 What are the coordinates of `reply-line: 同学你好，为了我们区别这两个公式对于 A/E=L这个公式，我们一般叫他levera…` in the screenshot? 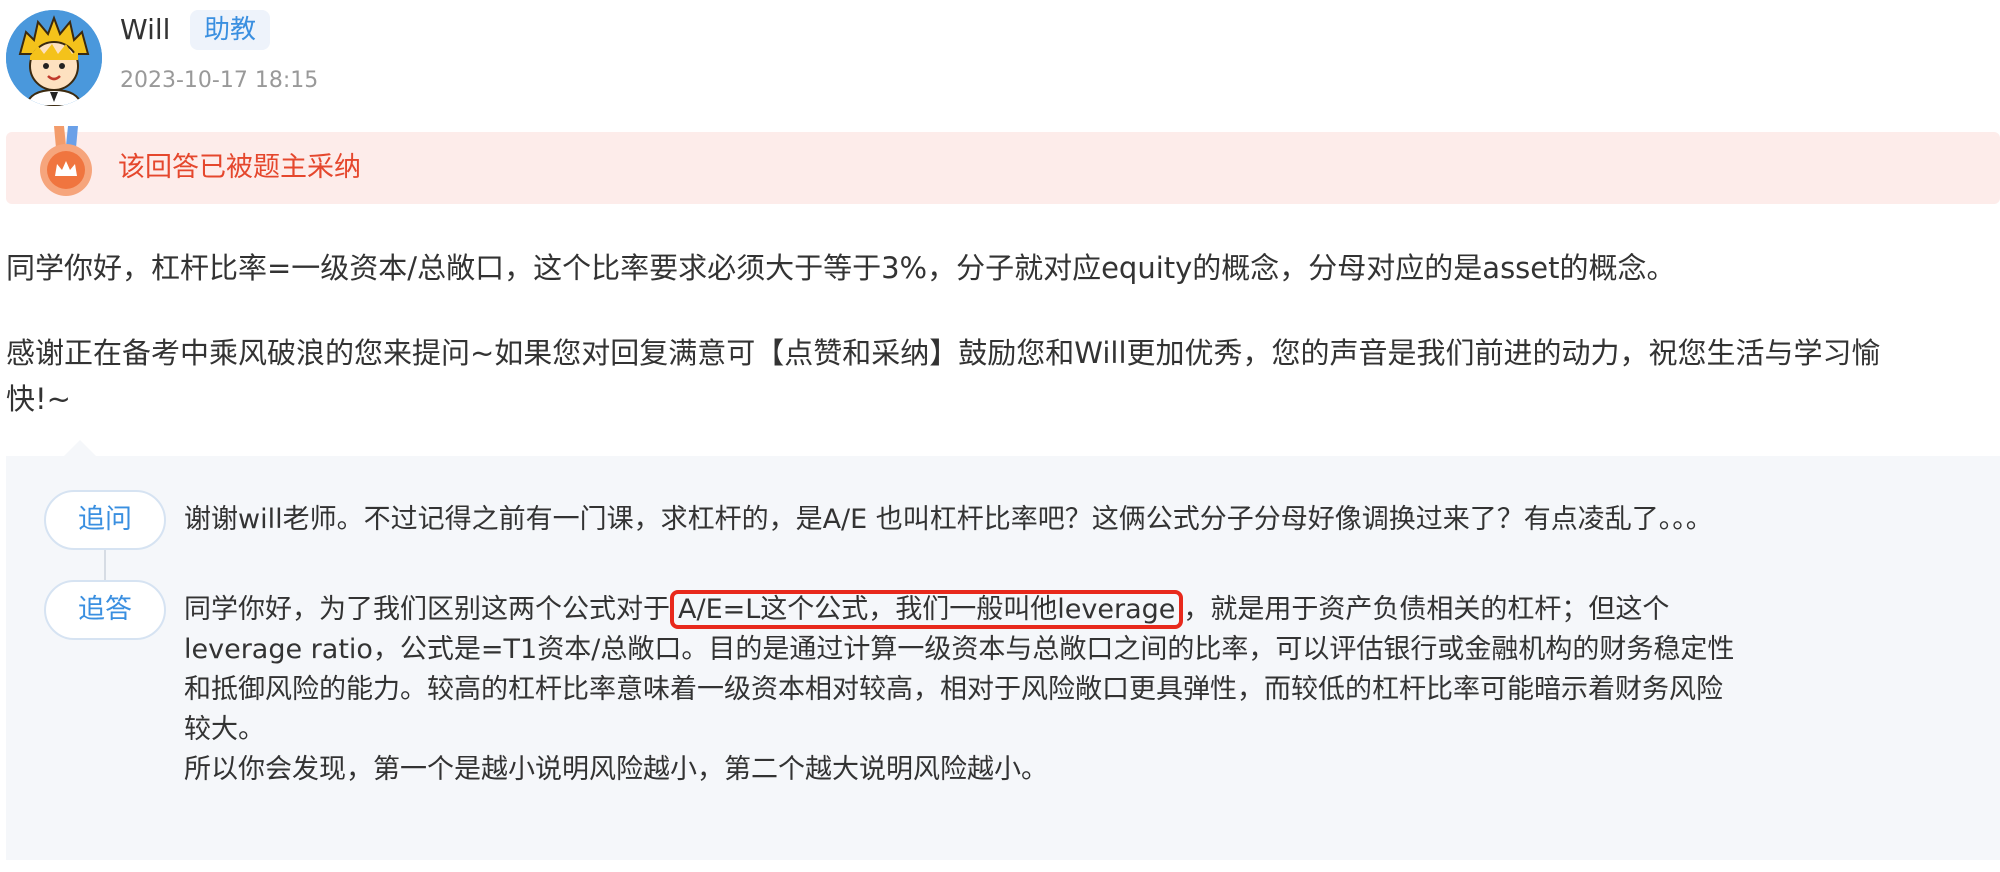 It's located at (964, 610).